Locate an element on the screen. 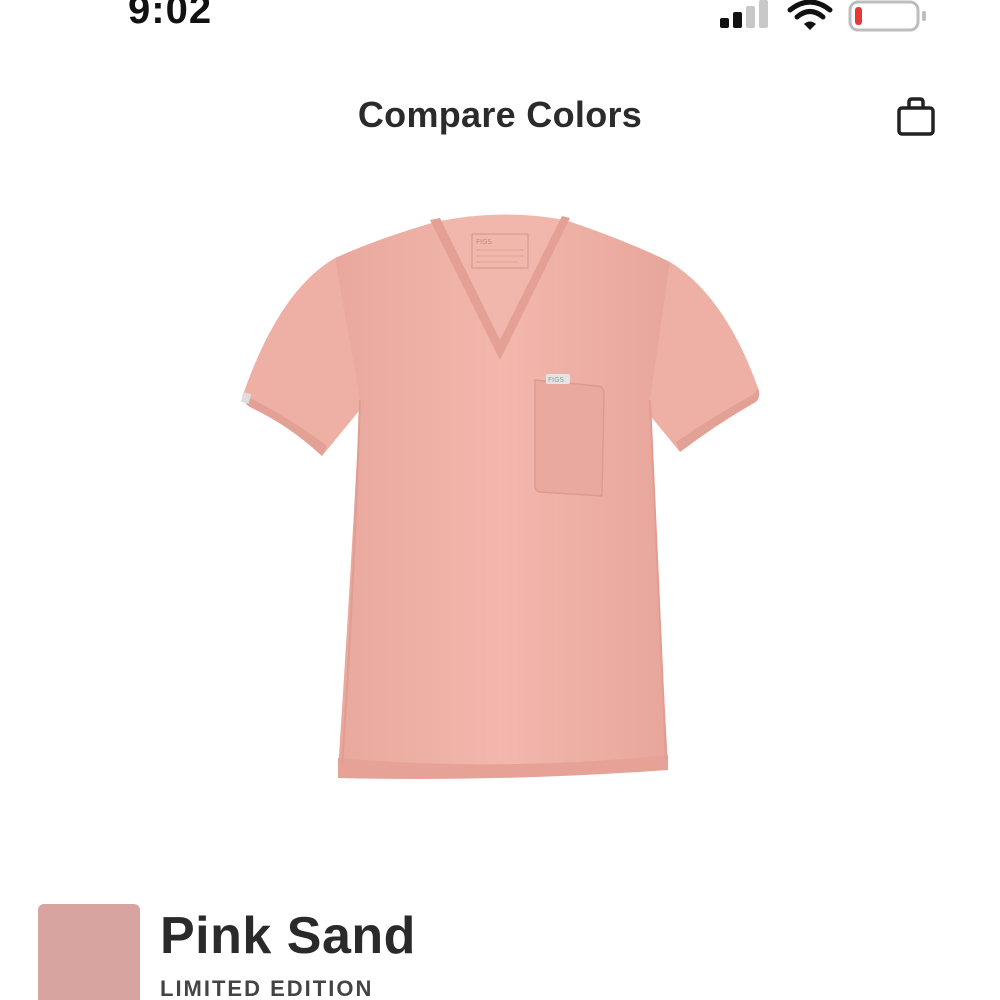 This screenshot has width=1000, height=1000. battery-low-icon is located at coordinates (887, 16).